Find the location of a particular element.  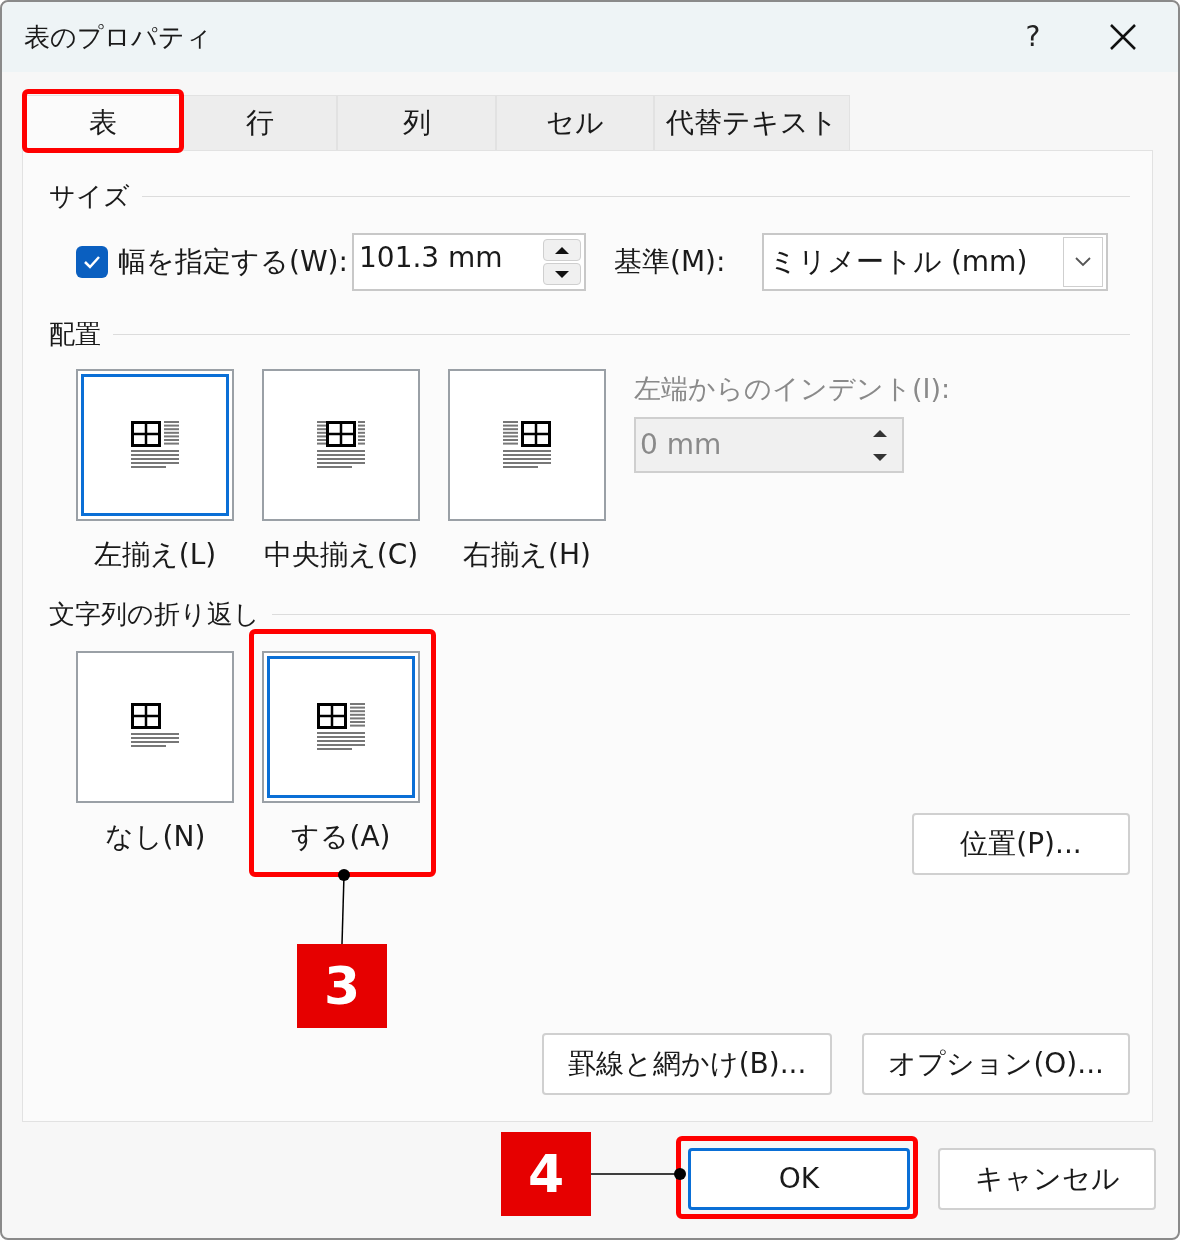

section-heading: サイズ is located at coordinates (89, 196).